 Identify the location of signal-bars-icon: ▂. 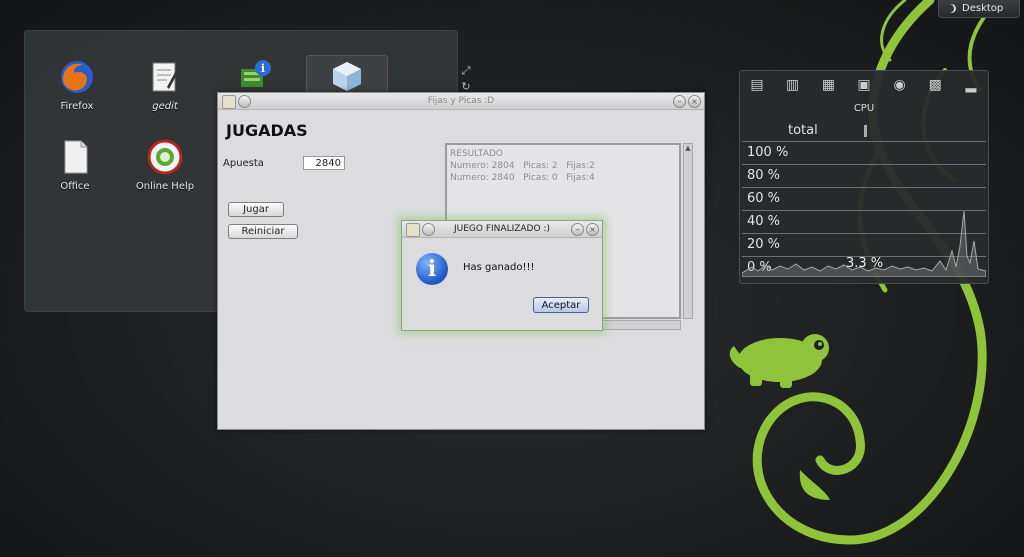
(971, 85).